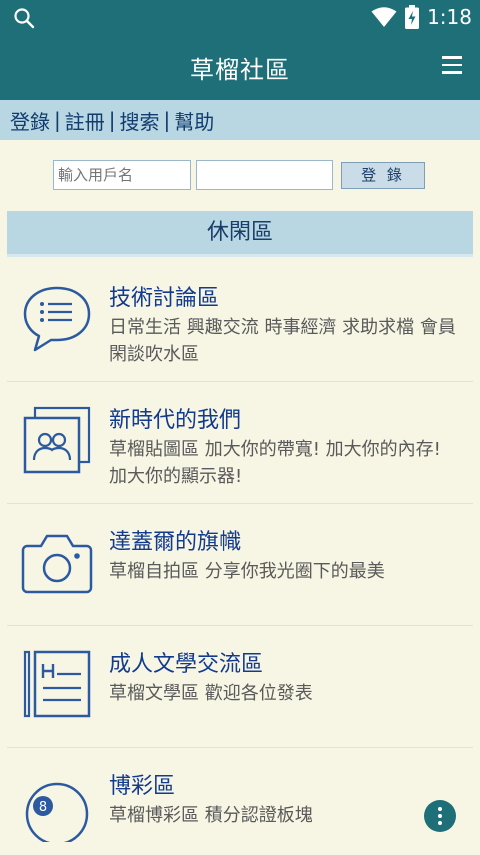 This screenshot has height=855, width=480. Describe the element at coordinates (449, 17) in the screenshot. I see `status-time: 1:18` at that location.